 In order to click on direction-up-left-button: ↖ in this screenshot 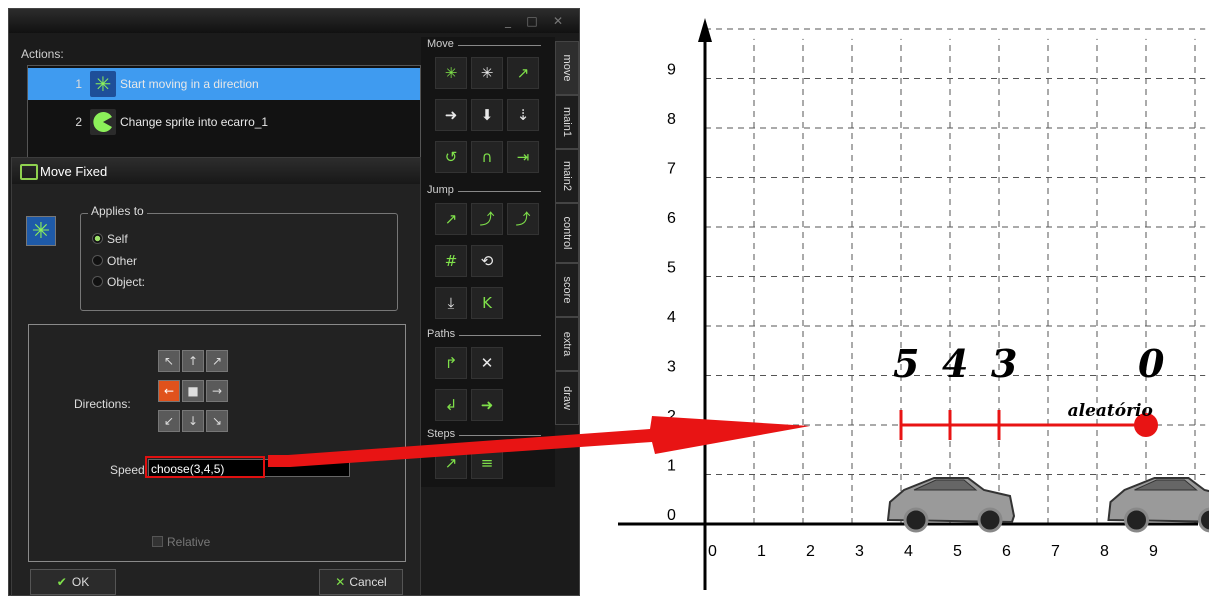, I will do `click(169, 361)`.